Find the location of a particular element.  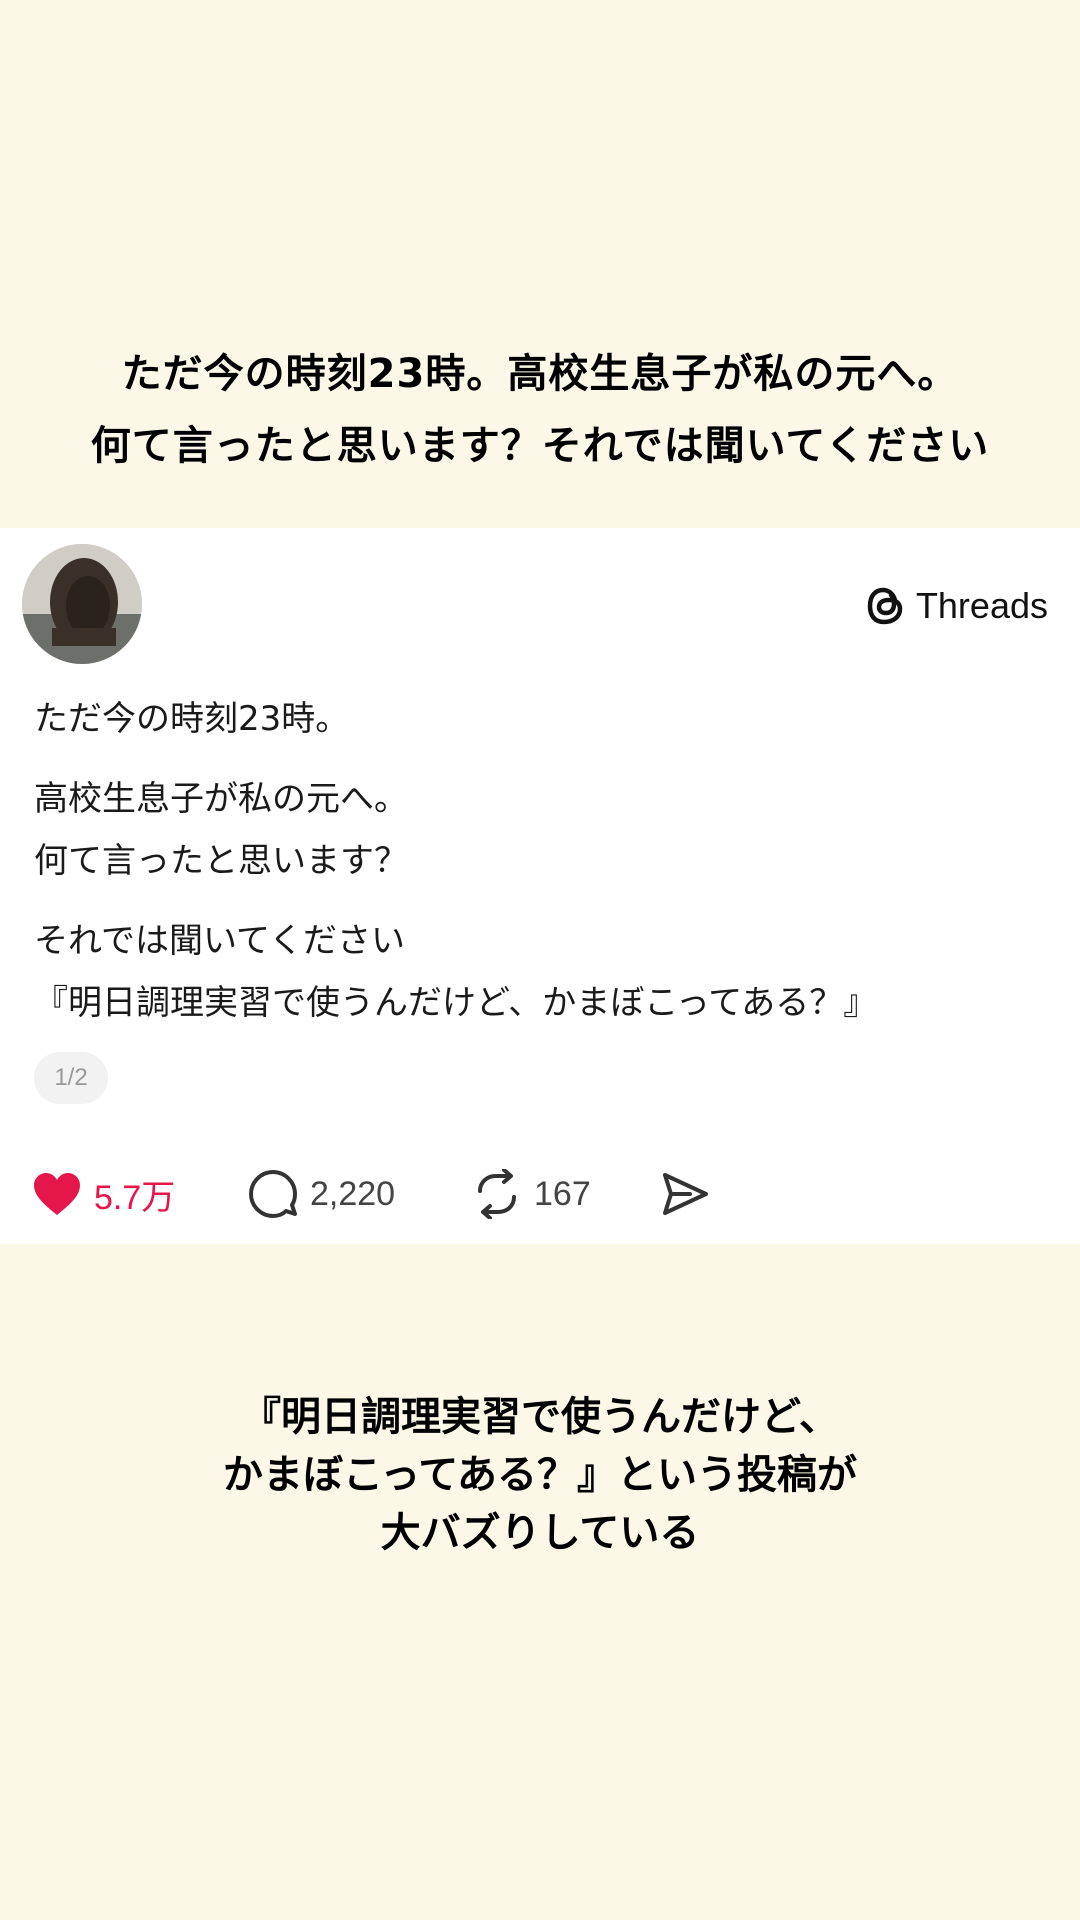

reply-button: 2,220 is located at coordinates (321, 1194).